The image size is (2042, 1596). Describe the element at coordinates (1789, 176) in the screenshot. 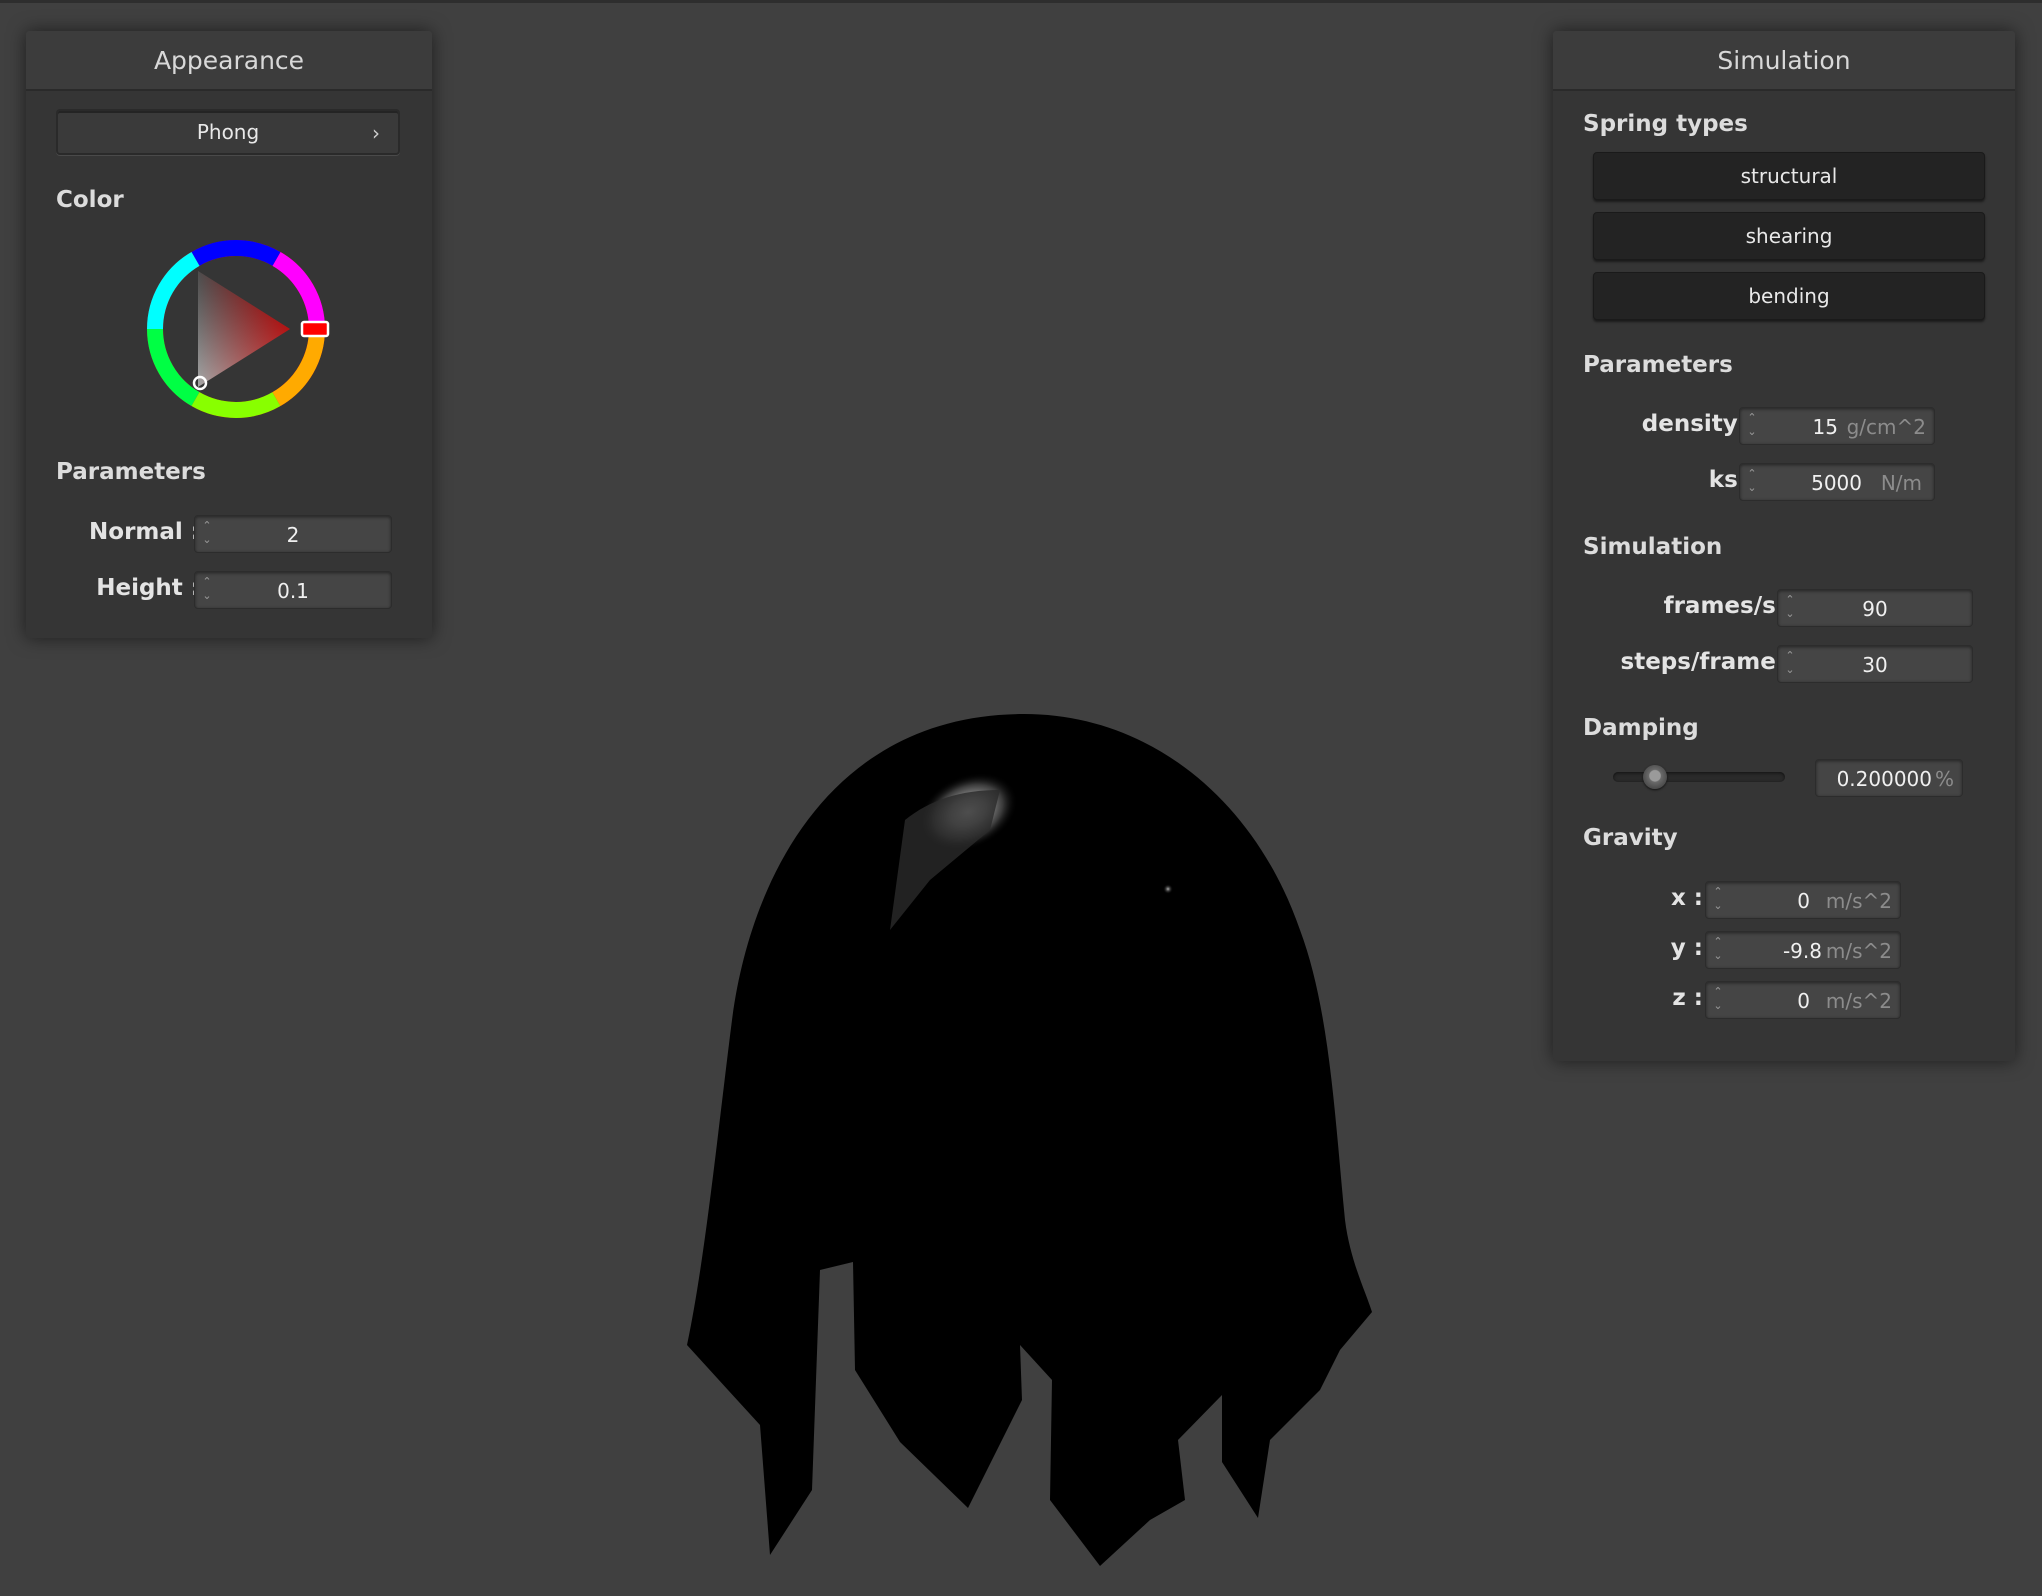

I see `spring-structural-button: structural` at that location.